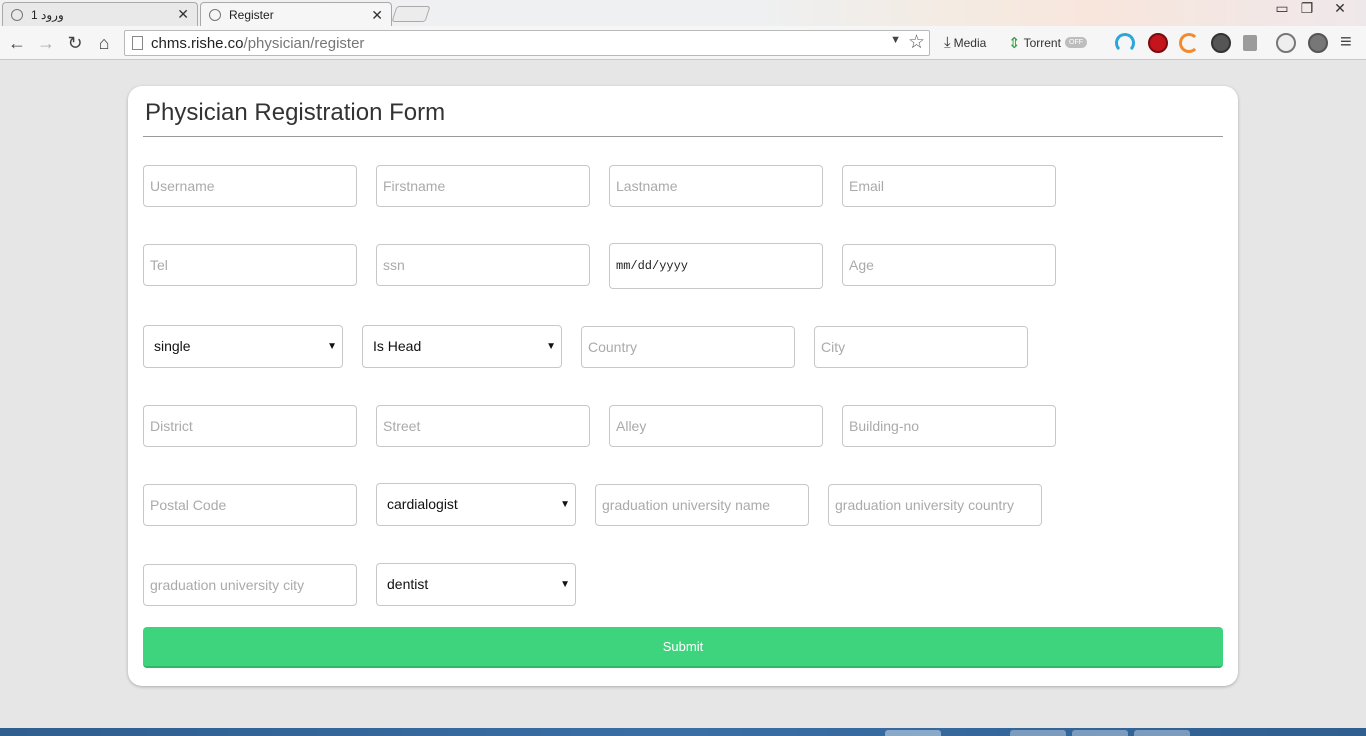 This screenshot has width=1366, height=736. I want to click on select-value: Is Head, so click(397, 346).